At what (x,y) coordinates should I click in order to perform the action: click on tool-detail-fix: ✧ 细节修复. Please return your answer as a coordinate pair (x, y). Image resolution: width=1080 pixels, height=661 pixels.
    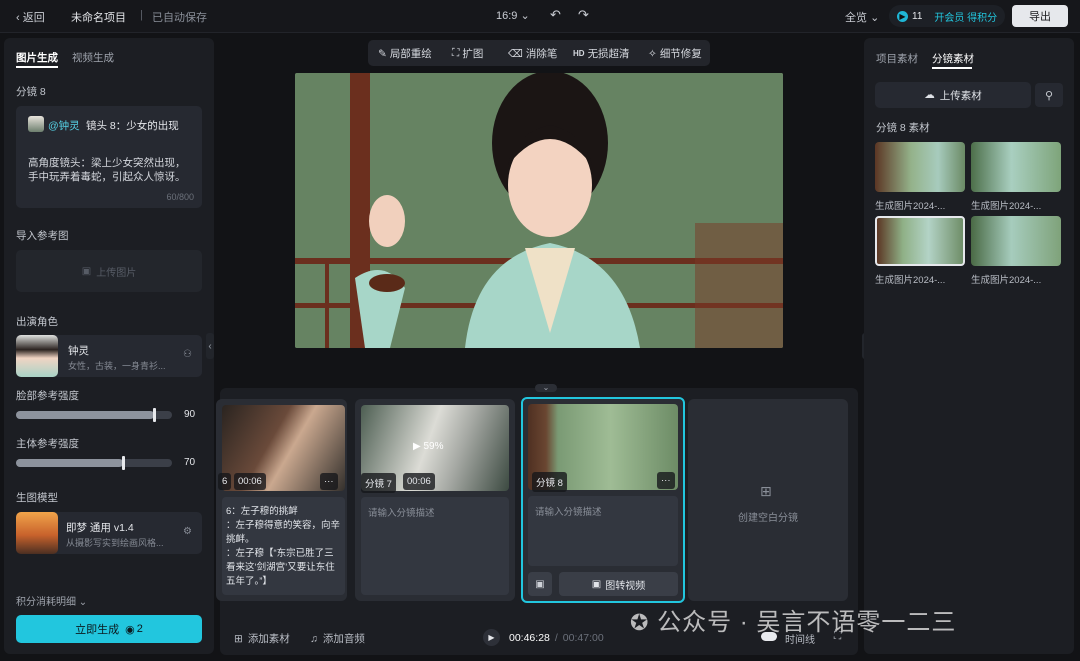
    Looking at the image, I should click on (675, 53).